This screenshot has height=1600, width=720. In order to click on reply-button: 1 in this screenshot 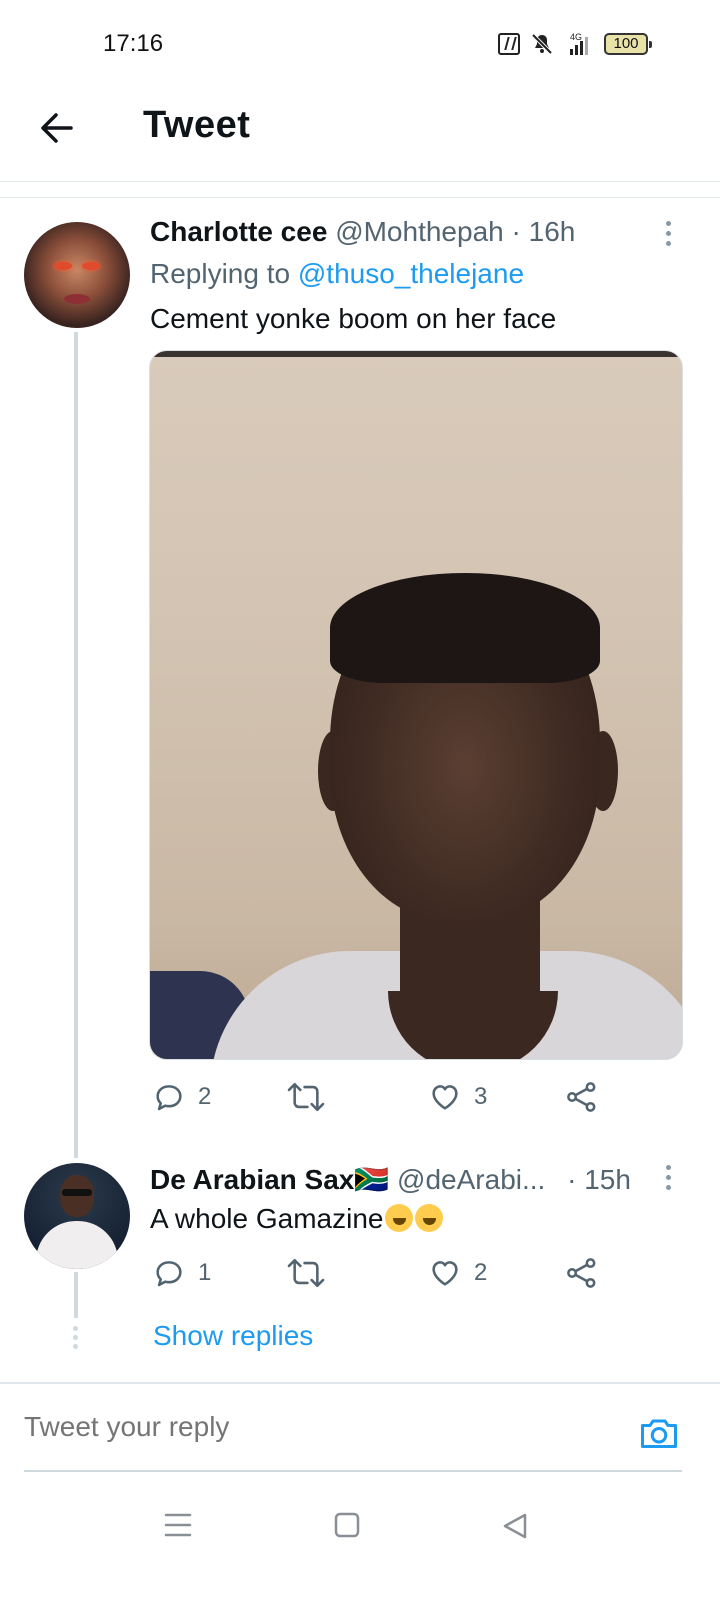, I will do `click(181, 1273)`.